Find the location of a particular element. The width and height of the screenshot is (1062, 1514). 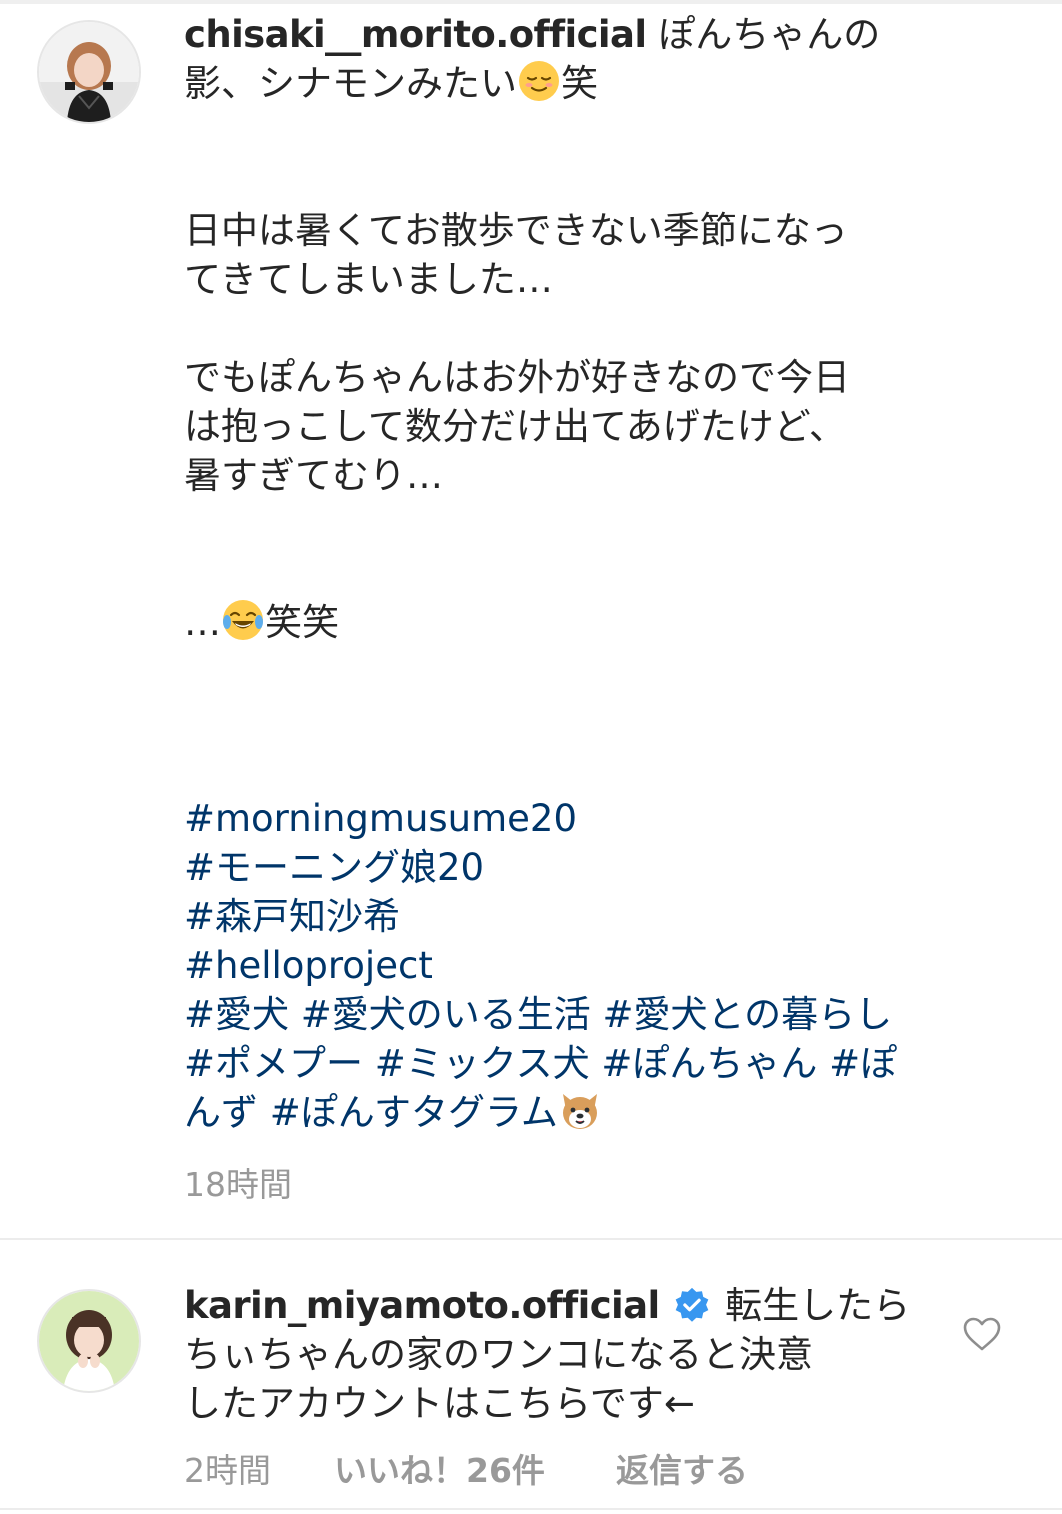

caption-laugh-text: 笑笑 is located at coordinates (302, 622).